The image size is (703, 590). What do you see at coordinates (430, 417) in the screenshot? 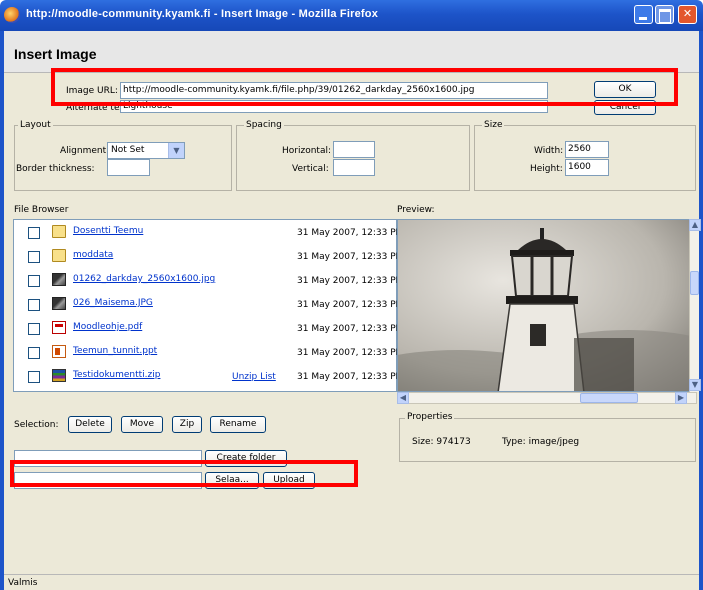
I see `properties-legend: Properties` at bounding box center [430, 417].